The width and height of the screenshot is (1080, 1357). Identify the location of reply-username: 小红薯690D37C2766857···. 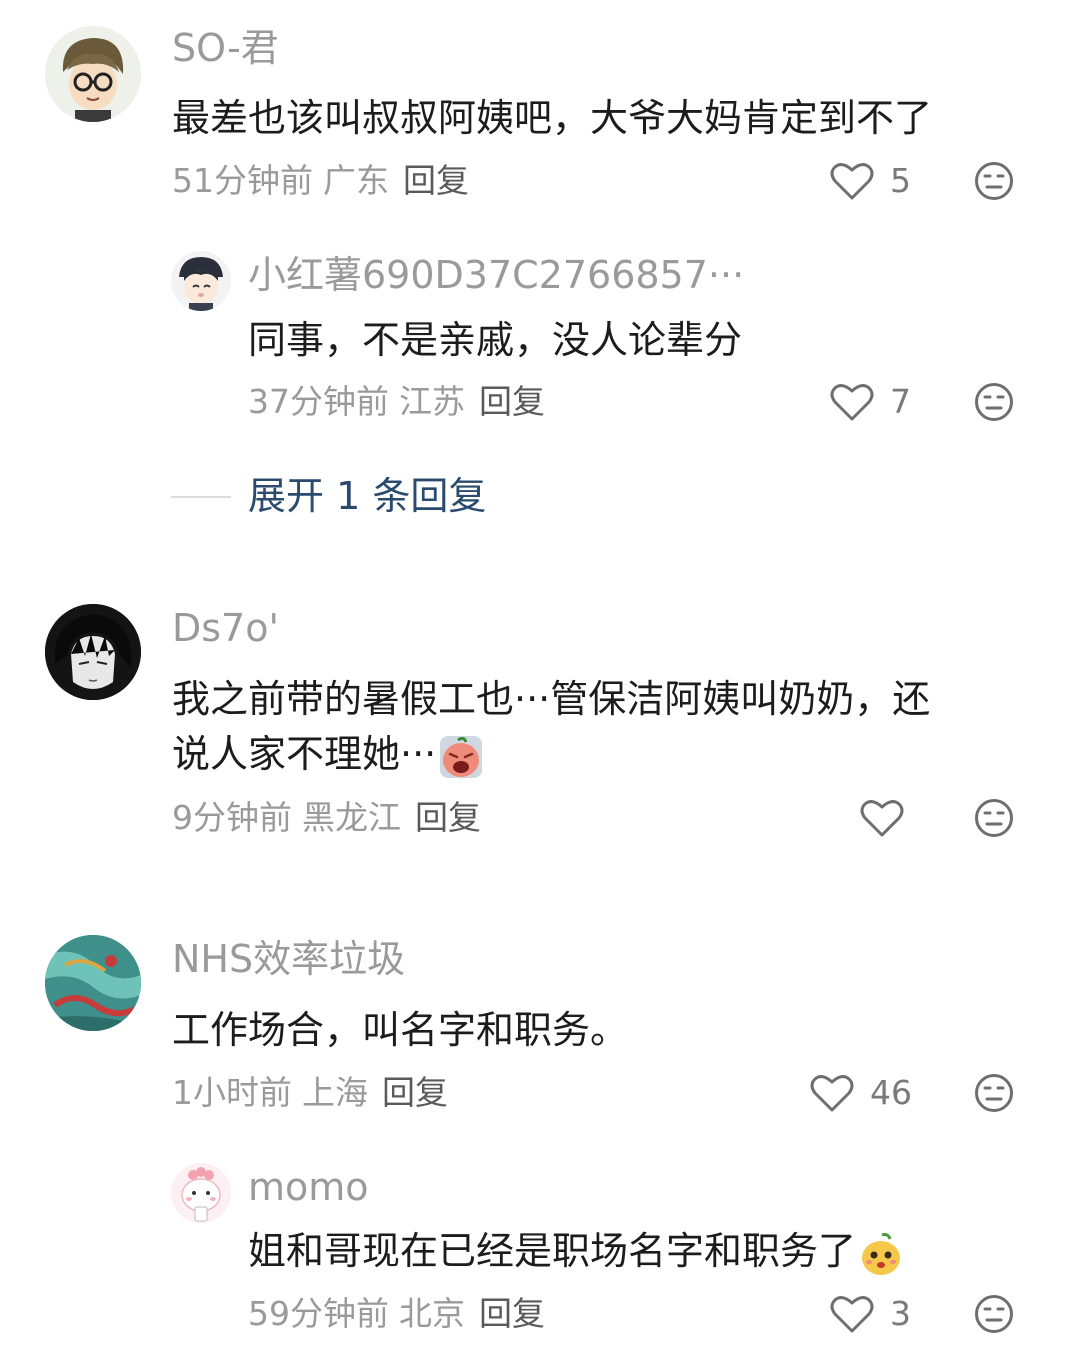
(496, 275).